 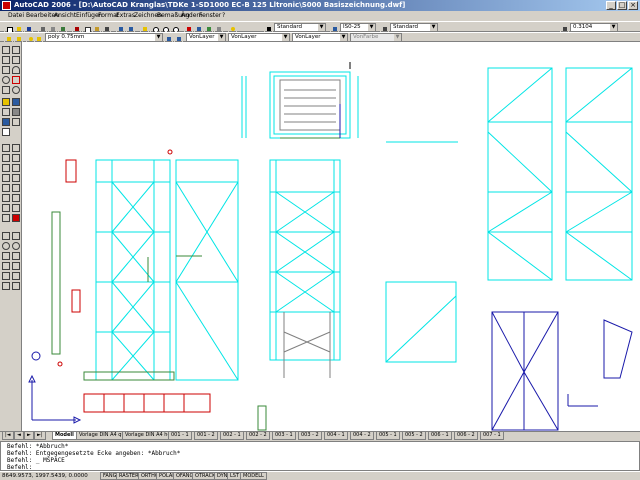 I want to click on tab-004-2: 004 - 2, so click(x=362, y=436).